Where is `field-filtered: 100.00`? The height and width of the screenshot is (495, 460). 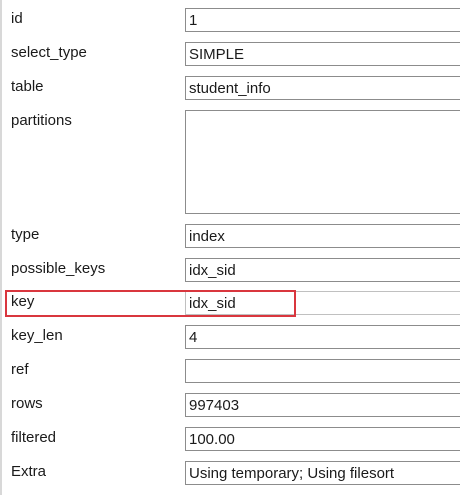 field-filtered: 100.00 is located at coordinates (322, 439).